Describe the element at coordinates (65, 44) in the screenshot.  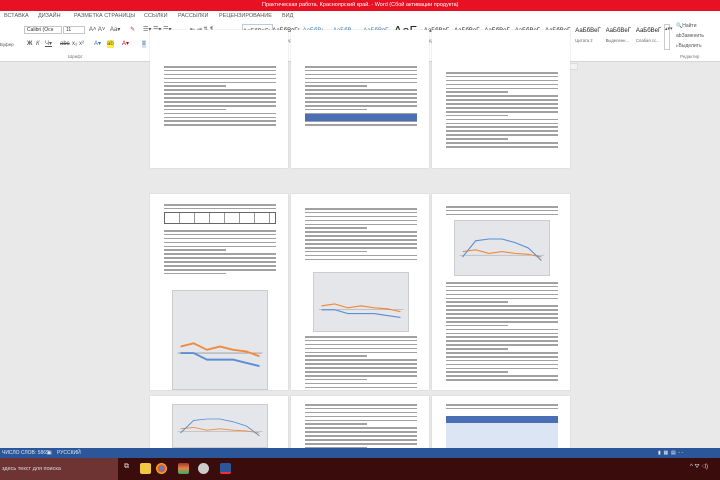
I see `strikethrough-icon: abc` at that location.